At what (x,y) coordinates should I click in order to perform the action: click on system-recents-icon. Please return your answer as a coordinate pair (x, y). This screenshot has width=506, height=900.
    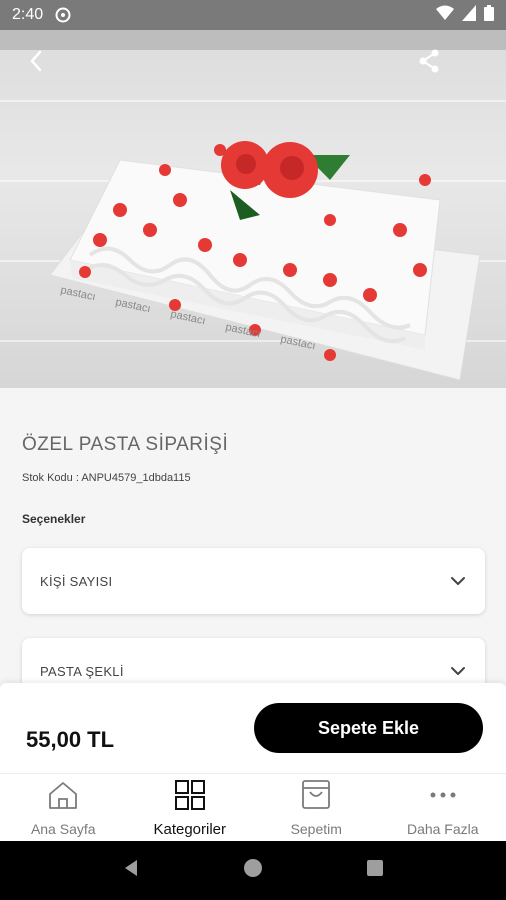
    Looking at the image, I should click on (375, 870).